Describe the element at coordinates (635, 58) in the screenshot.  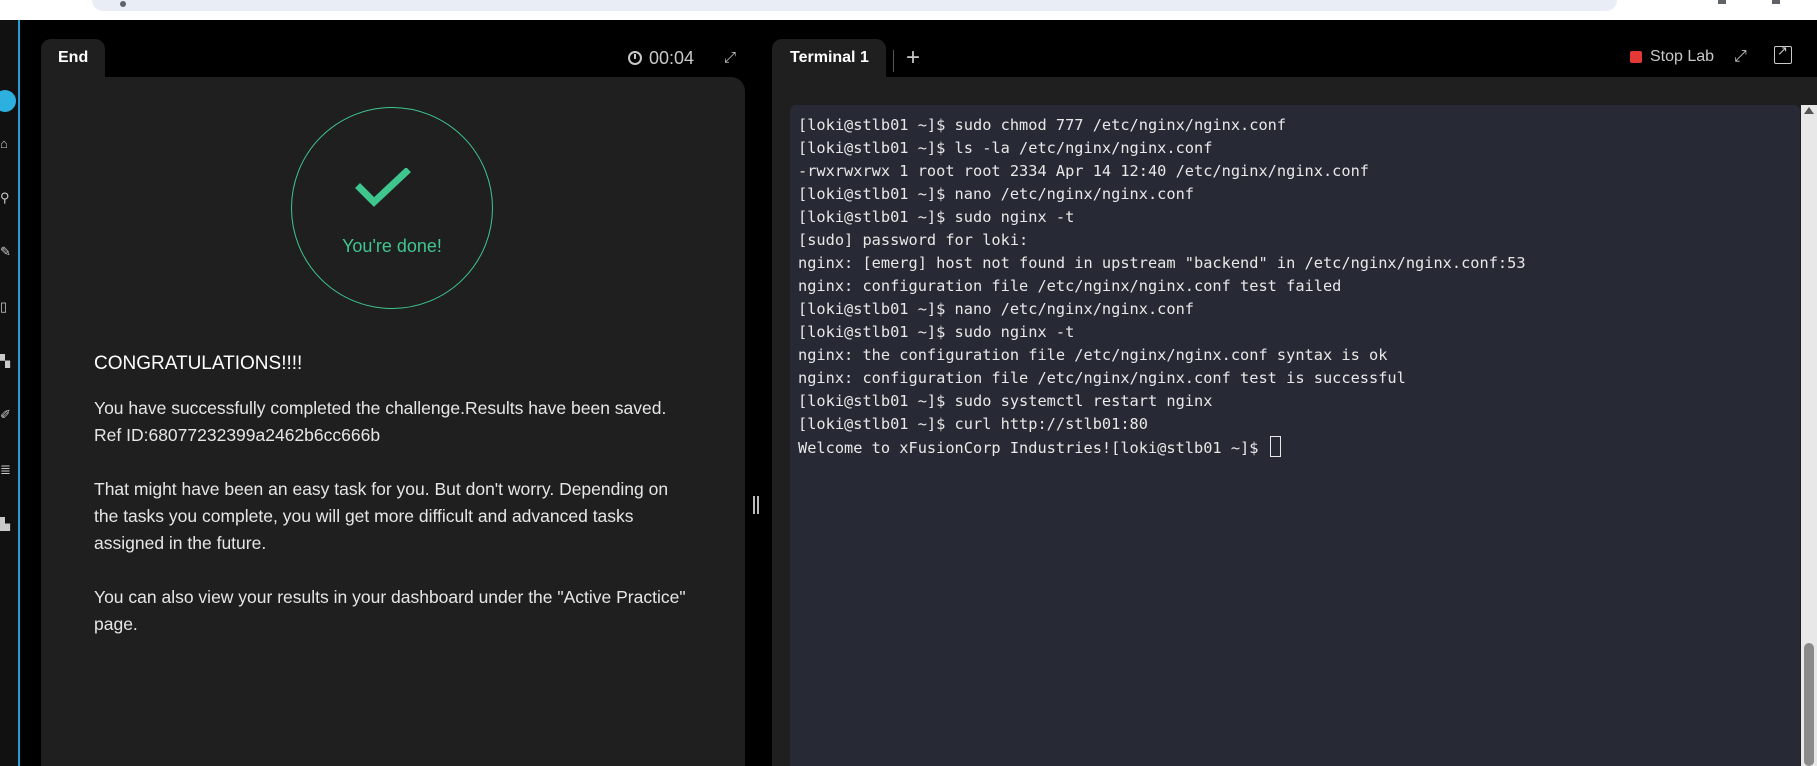
I see `stopwatch-icon` at that location.